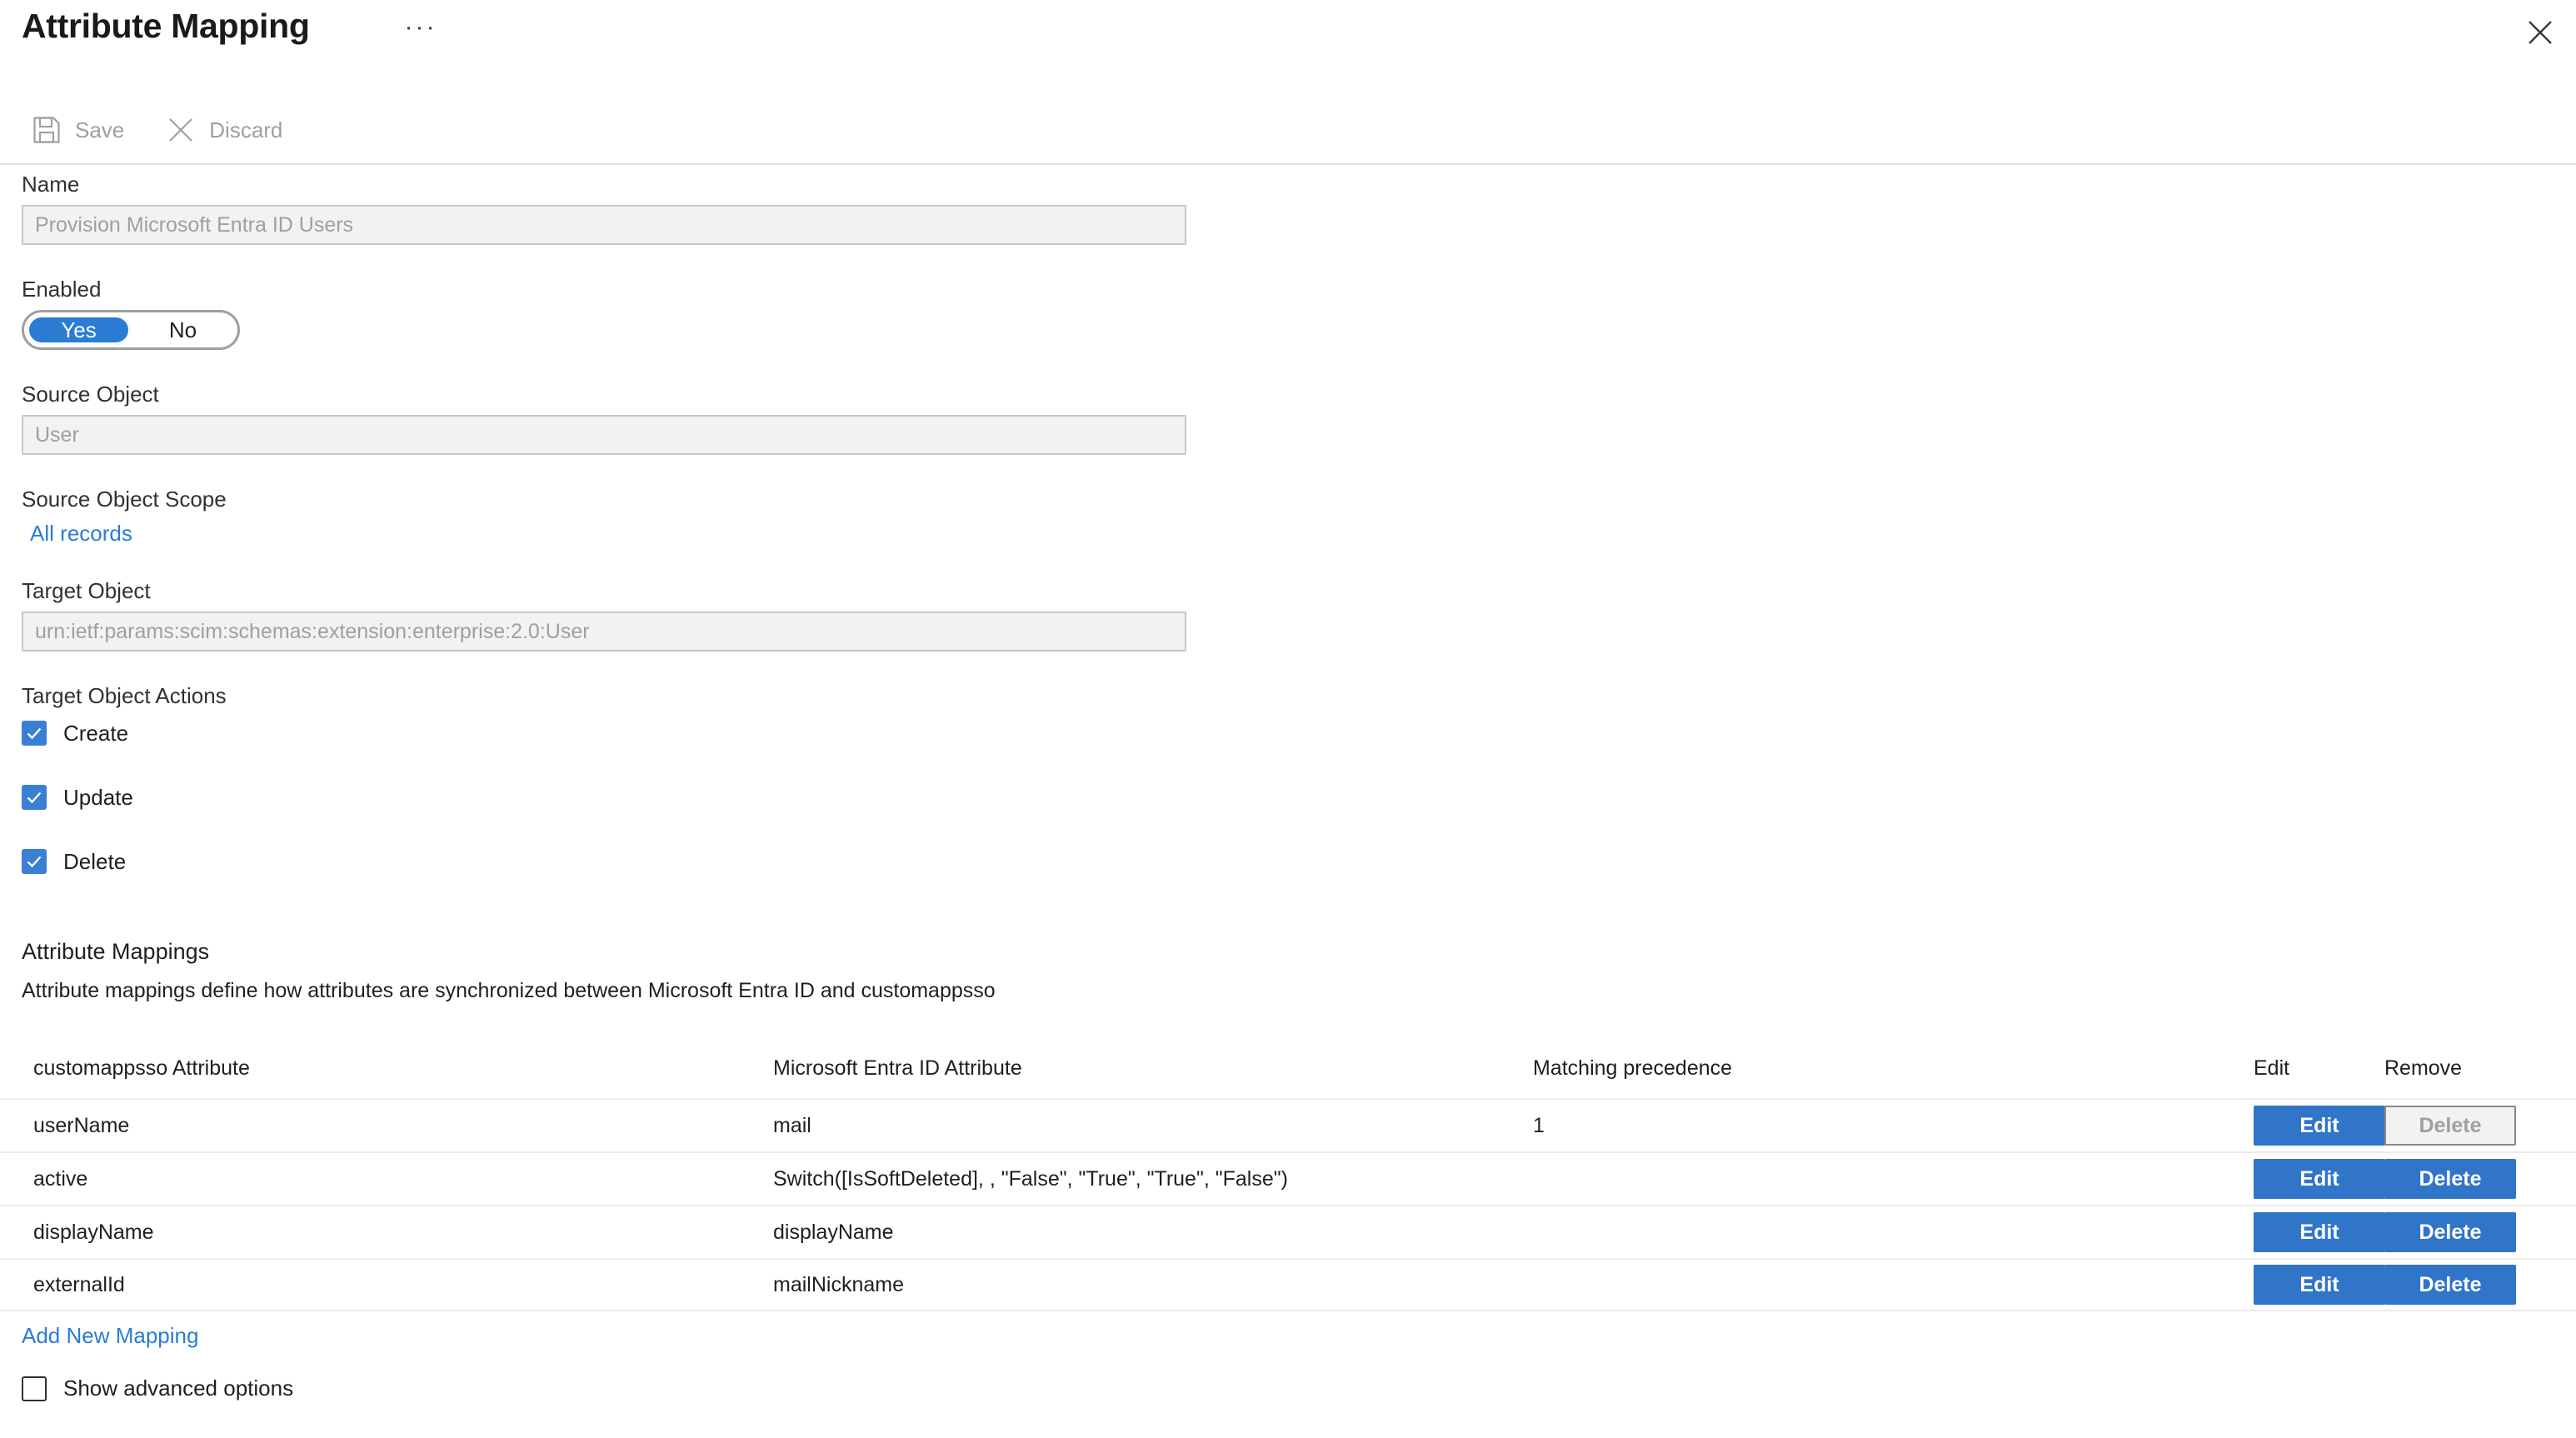 This screenshot has height=1438, width=2576. Describe the element at coordinates (1633, 1068) in the screenshot. I see `column-header-matching-precedence: Matching precedence` at that location.